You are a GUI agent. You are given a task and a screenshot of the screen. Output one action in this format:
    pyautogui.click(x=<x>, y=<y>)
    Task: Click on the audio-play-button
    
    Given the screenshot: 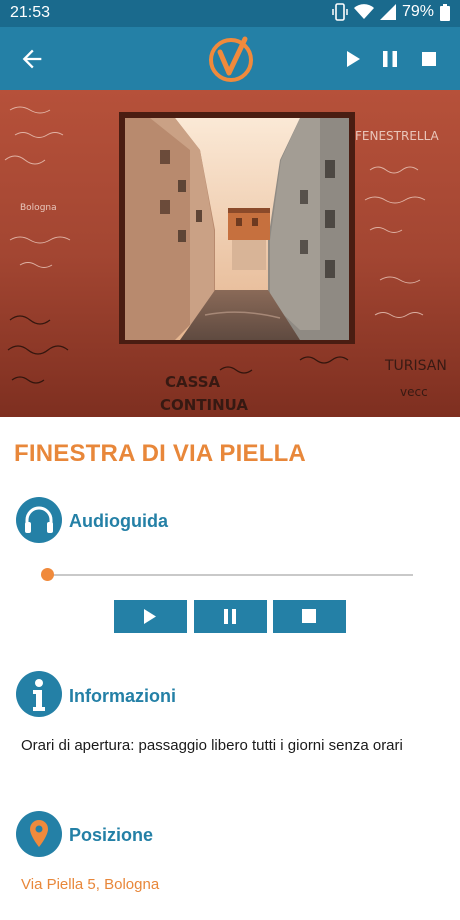 What is the action you would take?
    pyautogui.click(x=150, y=616)
    